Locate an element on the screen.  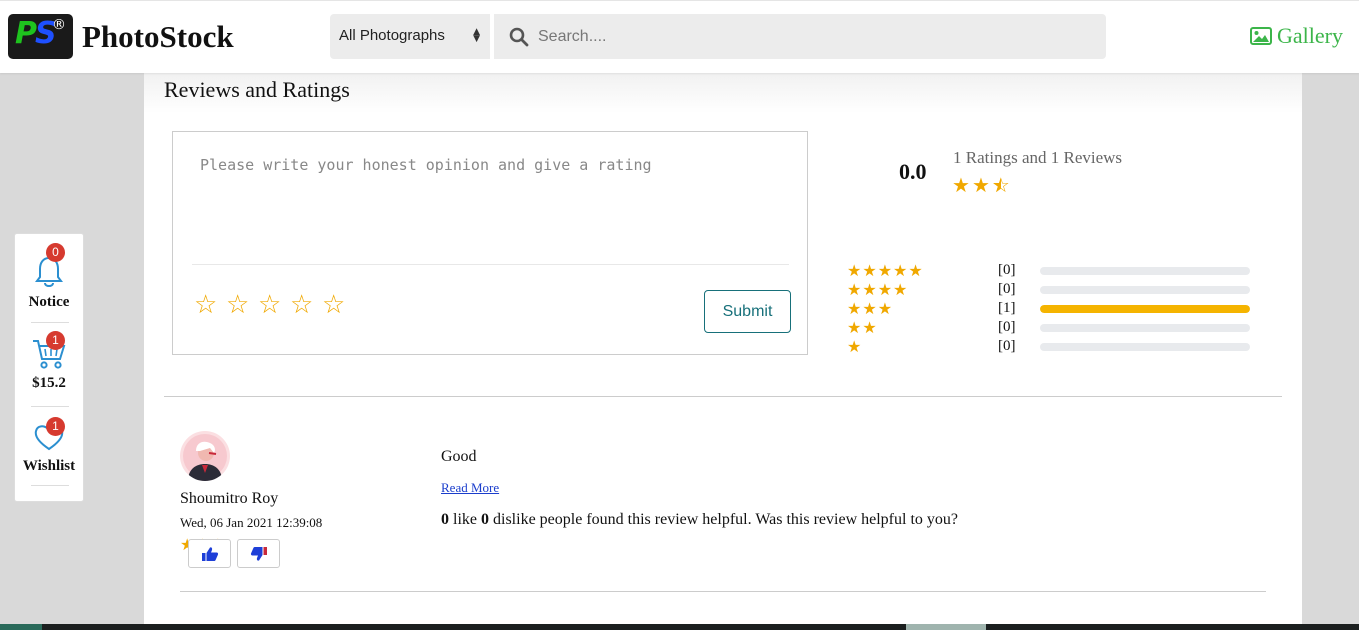
section-divider is located at coordinates (723, 396).